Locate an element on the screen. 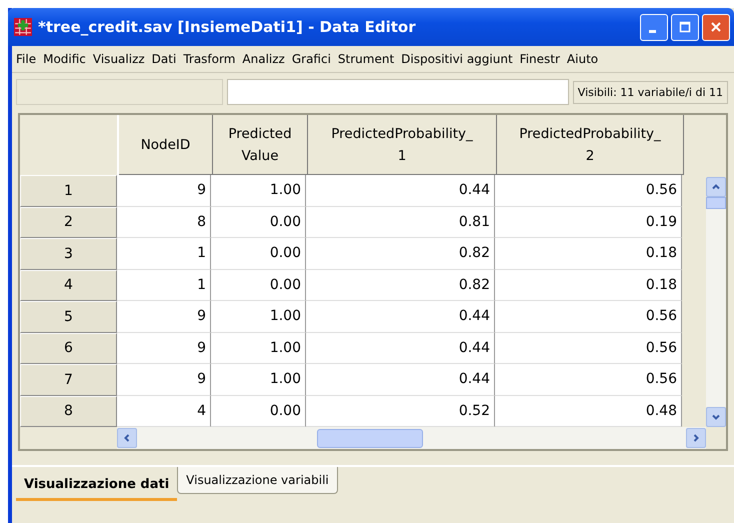 This screenshot has height=523, width=734. table-cell: 0.19 is located at coordinates (588, 222).